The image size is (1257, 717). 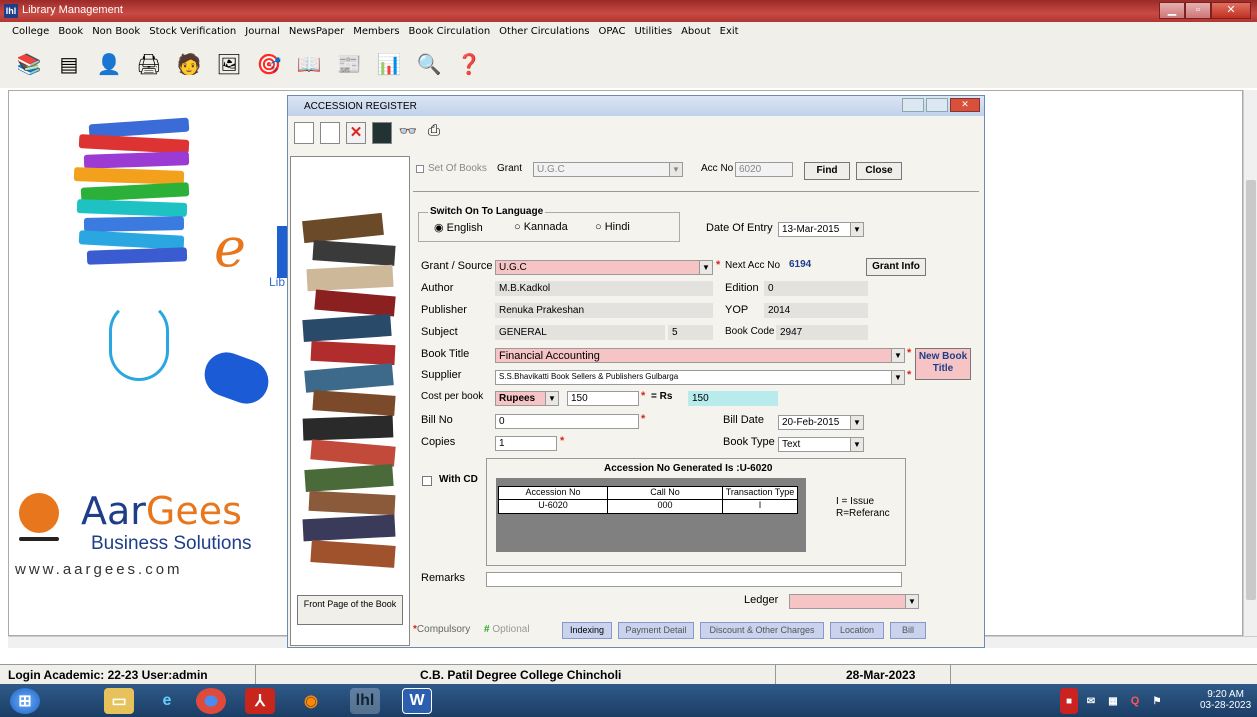 I want to click on table-cell-call-no: 000, so click(x=665, y=506).